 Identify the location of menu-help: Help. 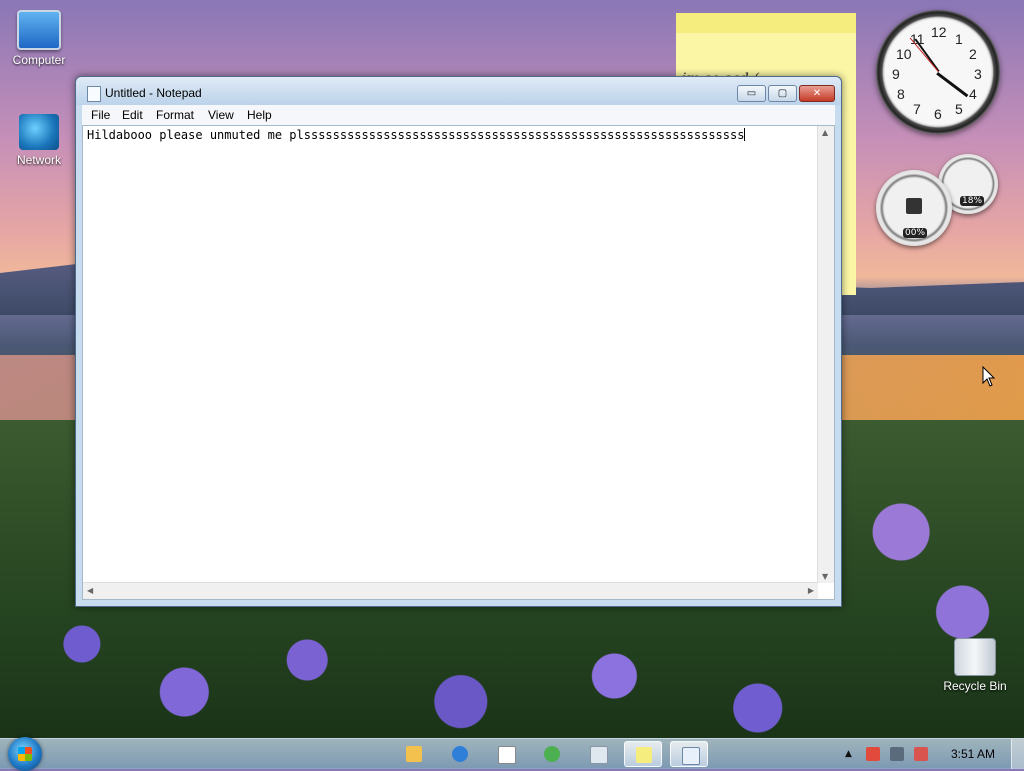
(259, 115).